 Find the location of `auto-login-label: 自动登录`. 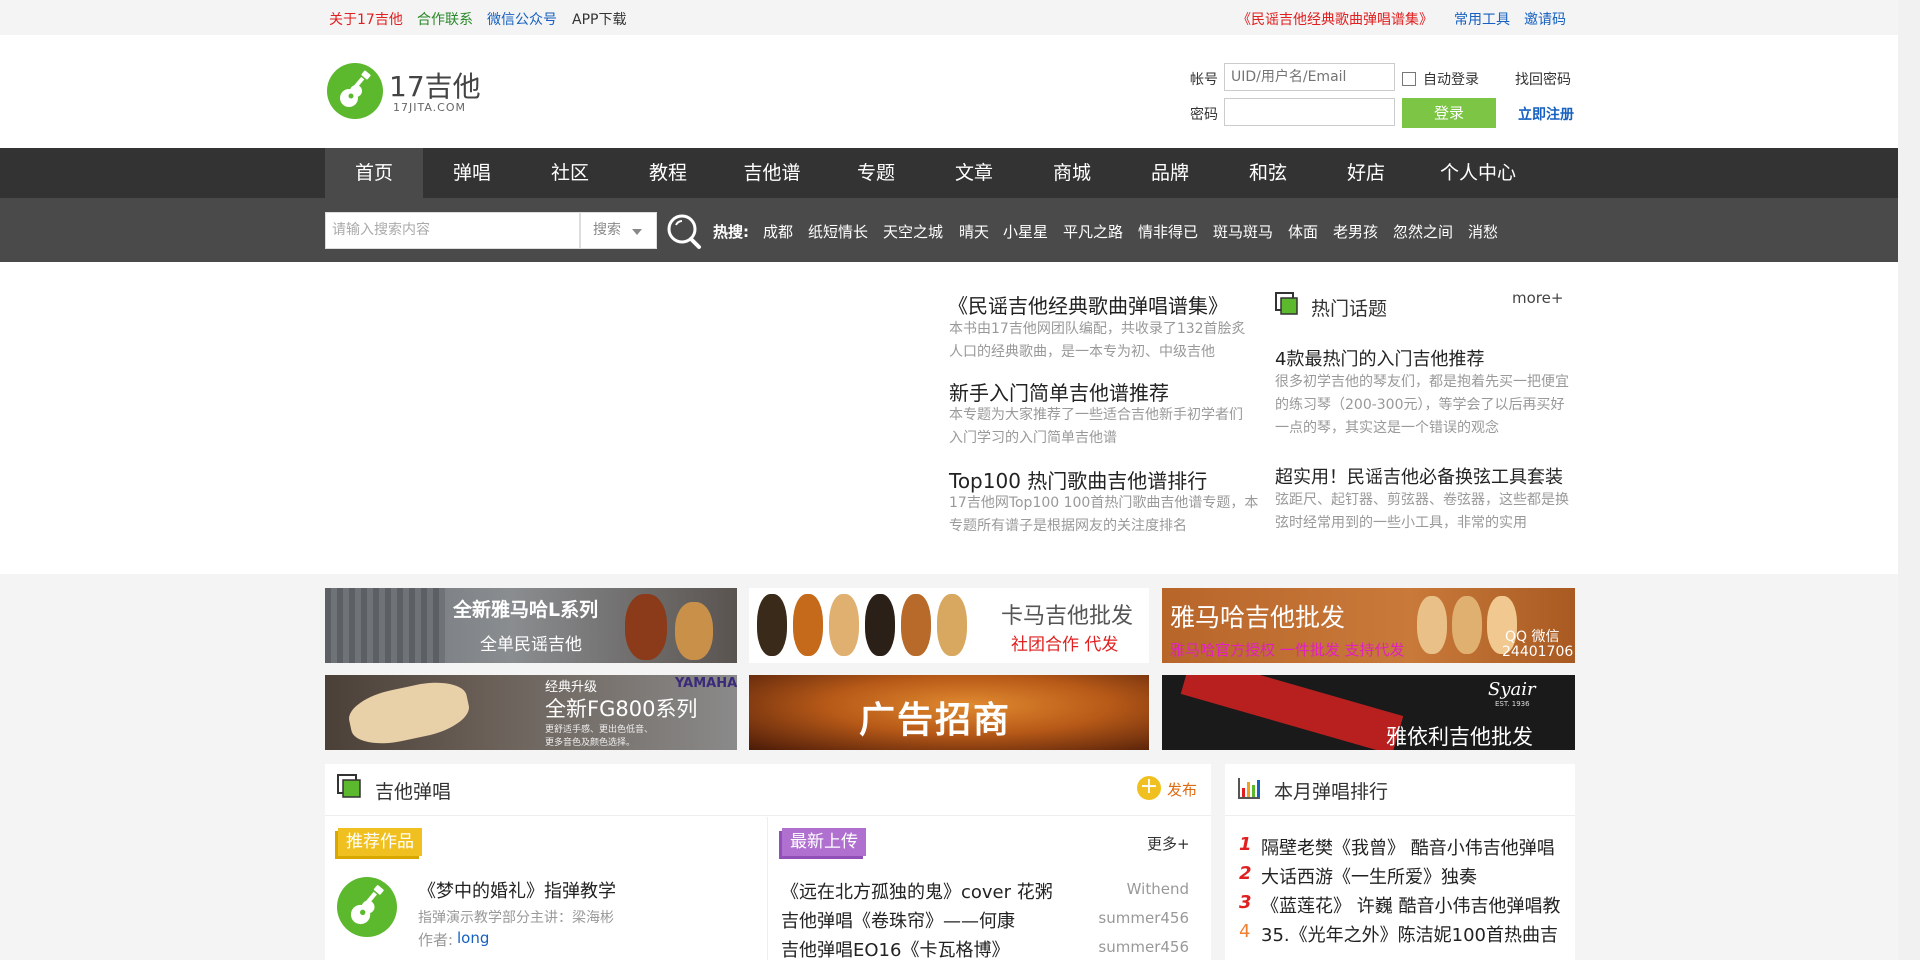

auto-login-label: 自动登录 is located at coordinates (1451, 80).